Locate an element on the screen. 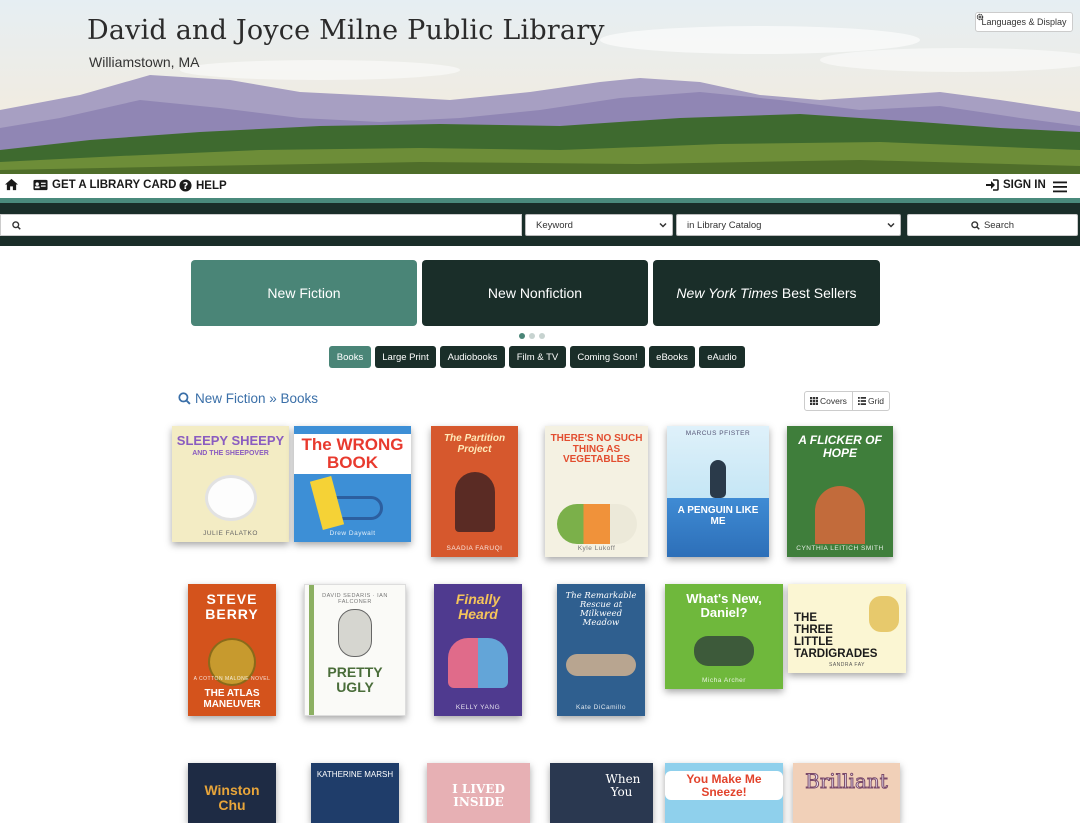  format-label: Books is located at coordinates (350, 357).